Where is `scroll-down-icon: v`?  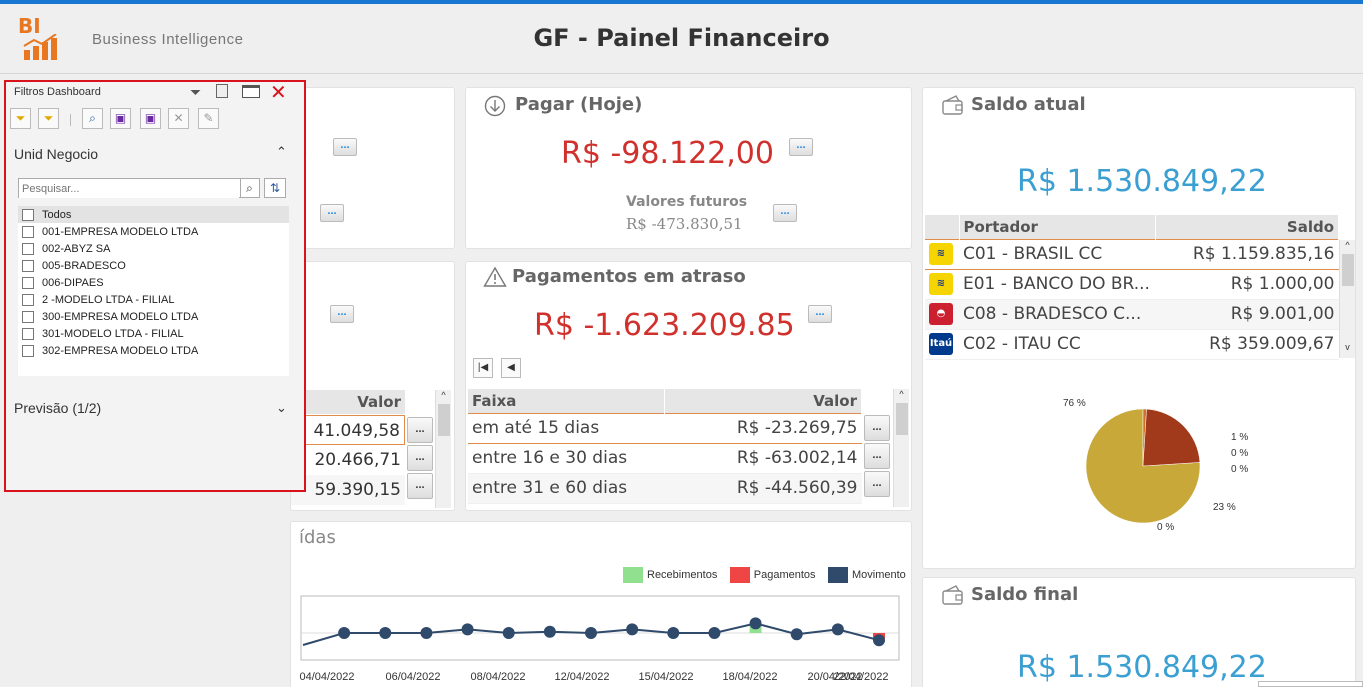
scroll-down-icon: v is located at coordinates (1347, 349).